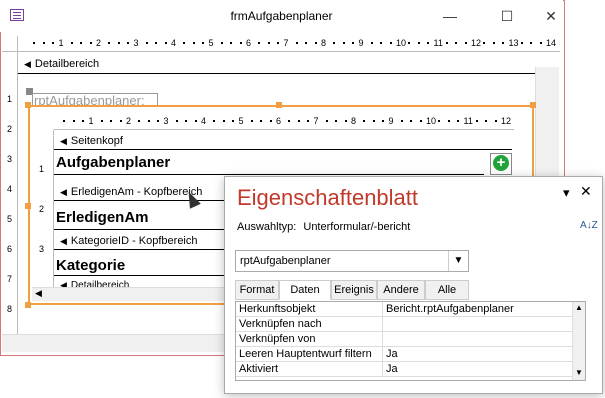  What do you see at coordinates (501, 164) in the screenshot?
I see `add-icon` at bounding box center [501, 164].